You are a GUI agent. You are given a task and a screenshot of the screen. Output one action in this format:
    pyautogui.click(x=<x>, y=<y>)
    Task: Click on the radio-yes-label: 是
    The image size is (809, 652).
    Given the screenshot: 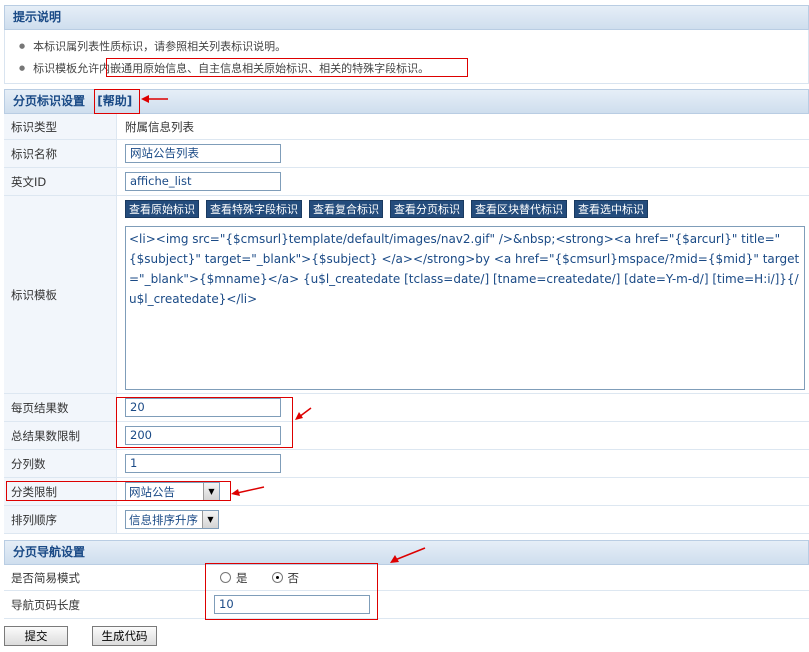 What is the action you would take?
    pyautogui.click(x=242, y=577)
    